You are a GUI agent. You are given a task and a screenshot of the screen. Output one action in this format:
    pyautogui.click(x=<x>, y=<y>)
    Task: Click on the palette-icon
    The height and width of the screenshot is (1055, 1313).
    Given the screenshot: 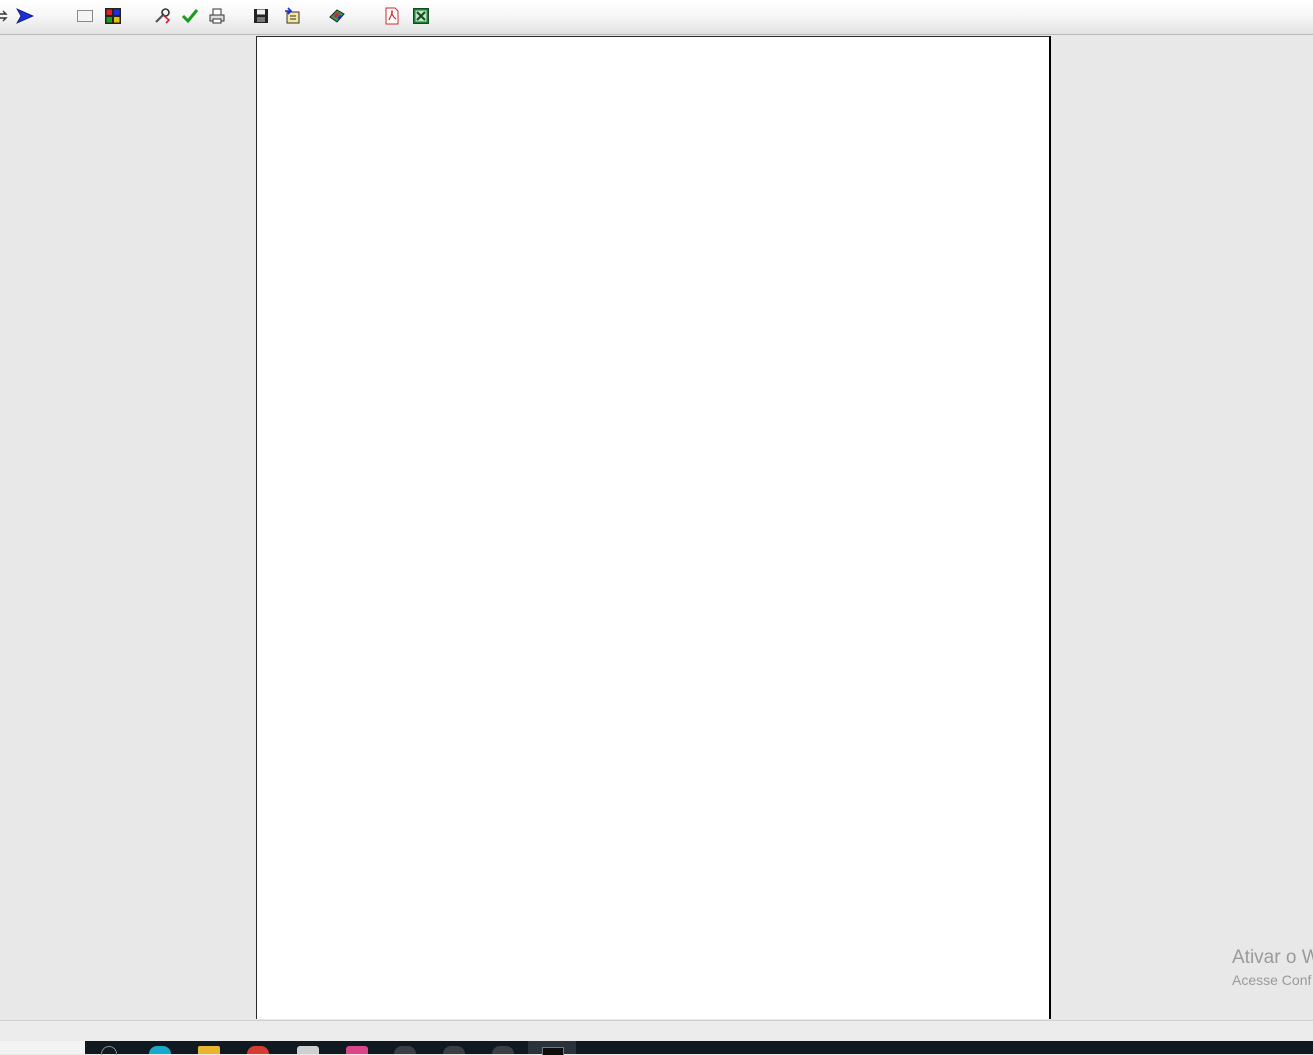 What is the action you would take?
    pyautogui.click(x=337, y=16)
    